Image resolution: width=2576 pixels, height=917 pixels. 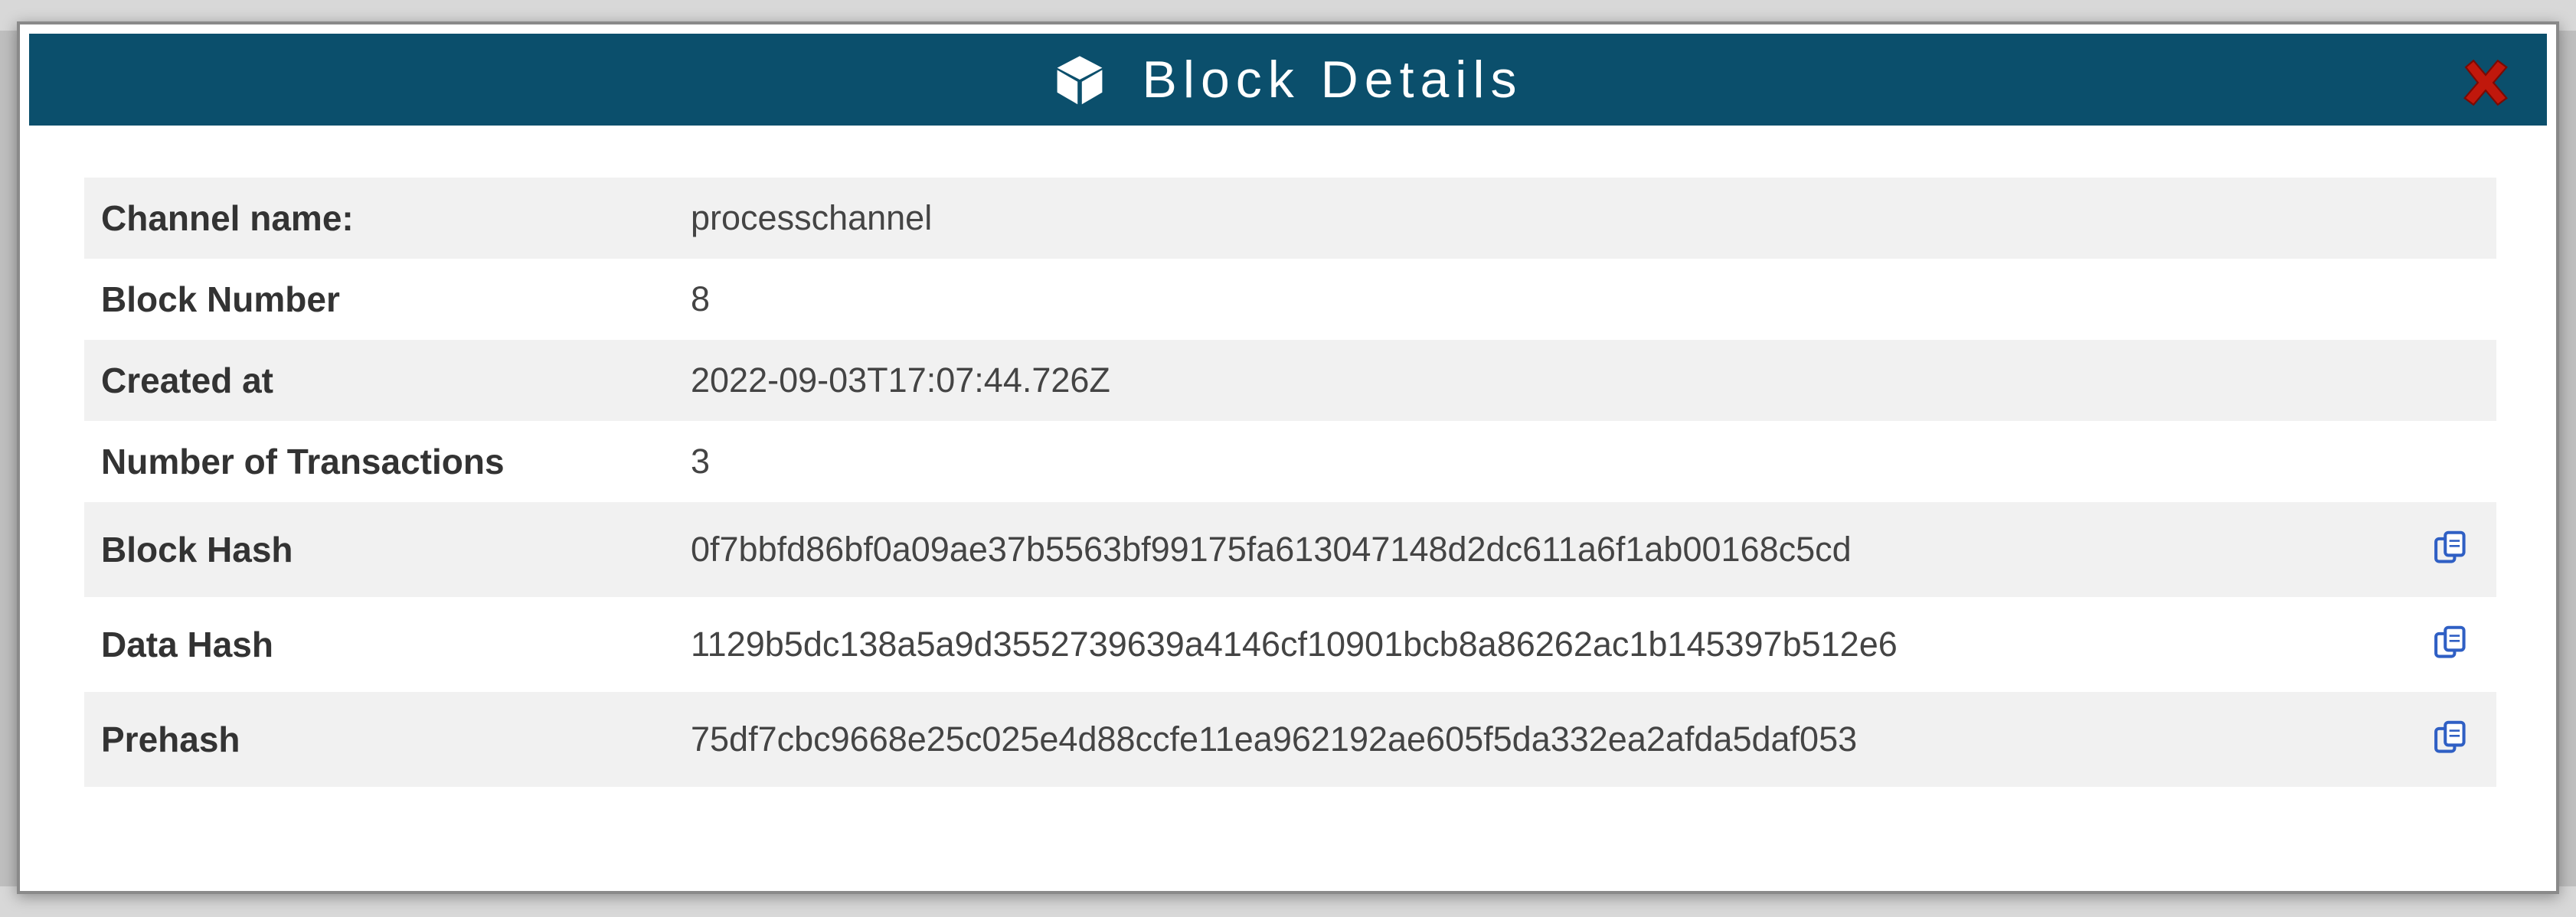 What do you see at coordinates (701, 462) in the screenshot?
I see `detail-value: 3` at bounding box center [701, 462].